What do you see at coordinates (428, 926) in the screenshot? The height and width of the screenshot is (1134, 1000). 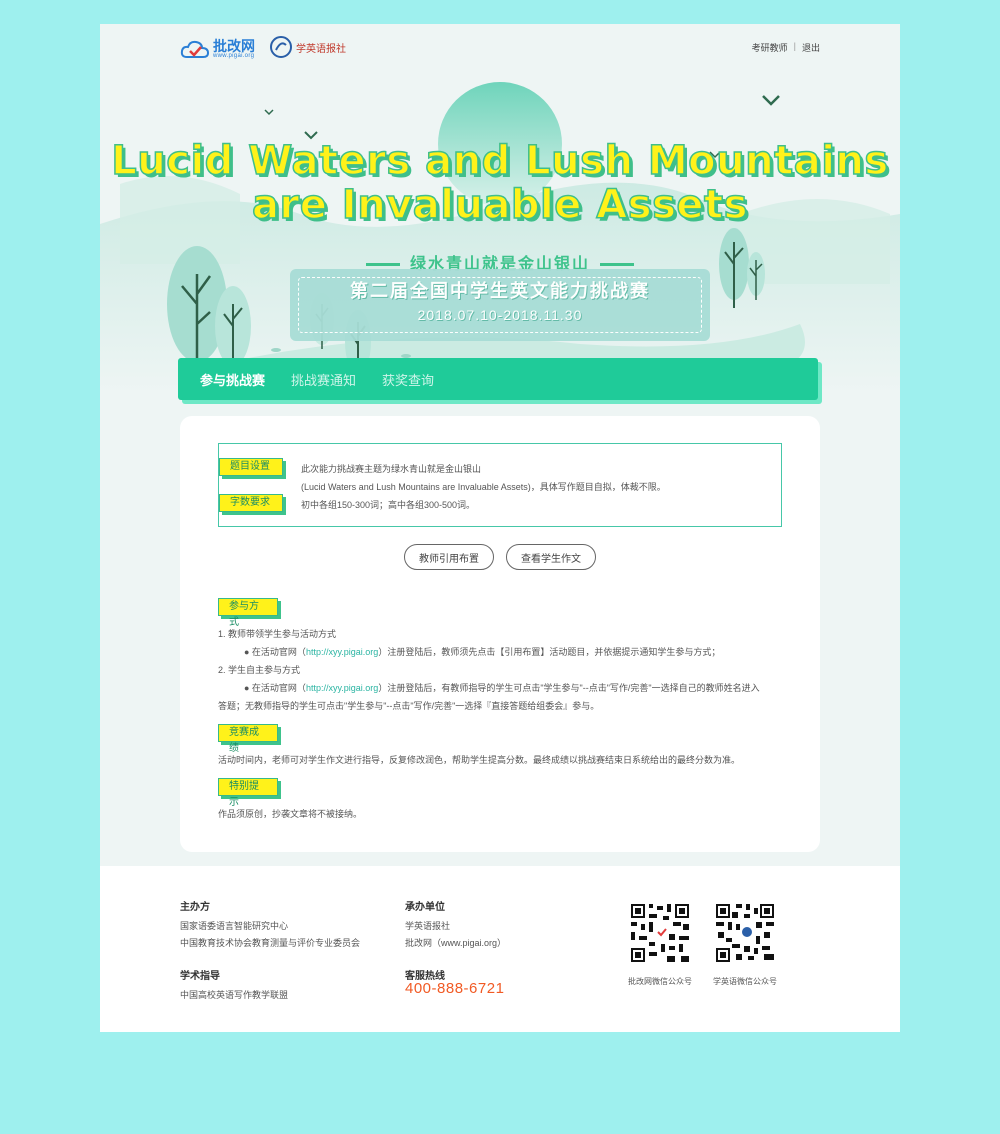 I see `undertaker-1: 学英语报社` at bounding box center [428, 926].